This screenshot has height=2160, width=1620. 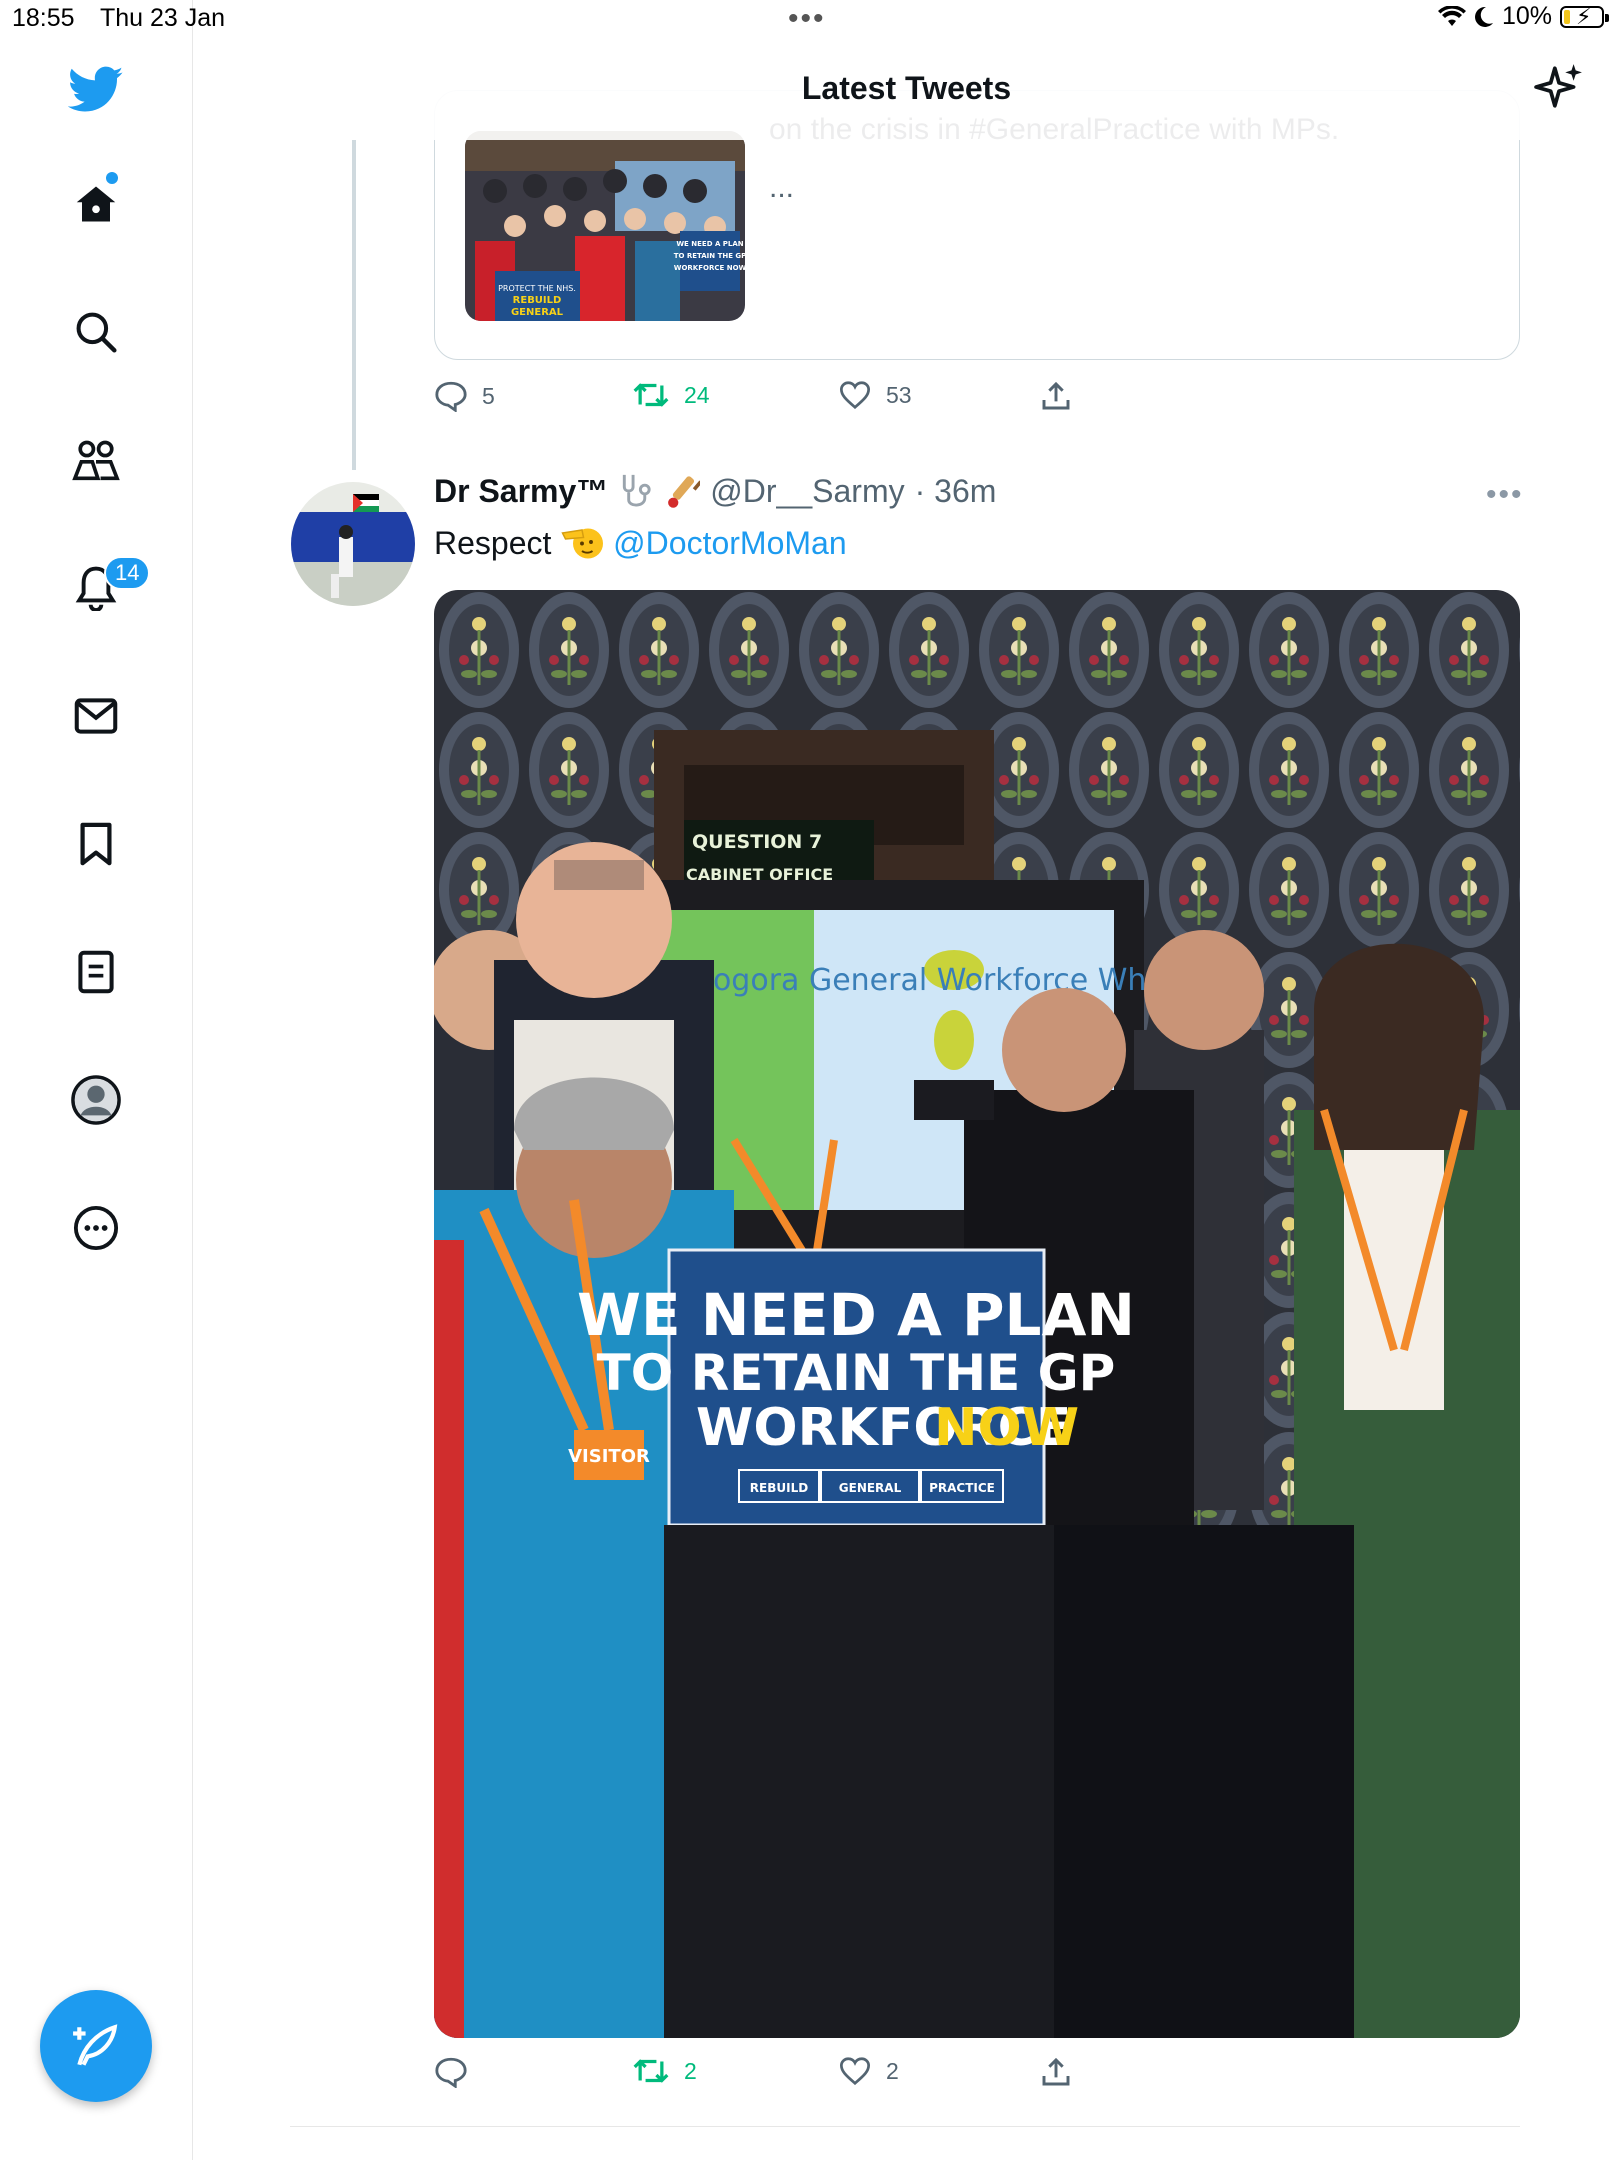 I want to click on cricket-emoji-icon, so click(x=684, y=492).